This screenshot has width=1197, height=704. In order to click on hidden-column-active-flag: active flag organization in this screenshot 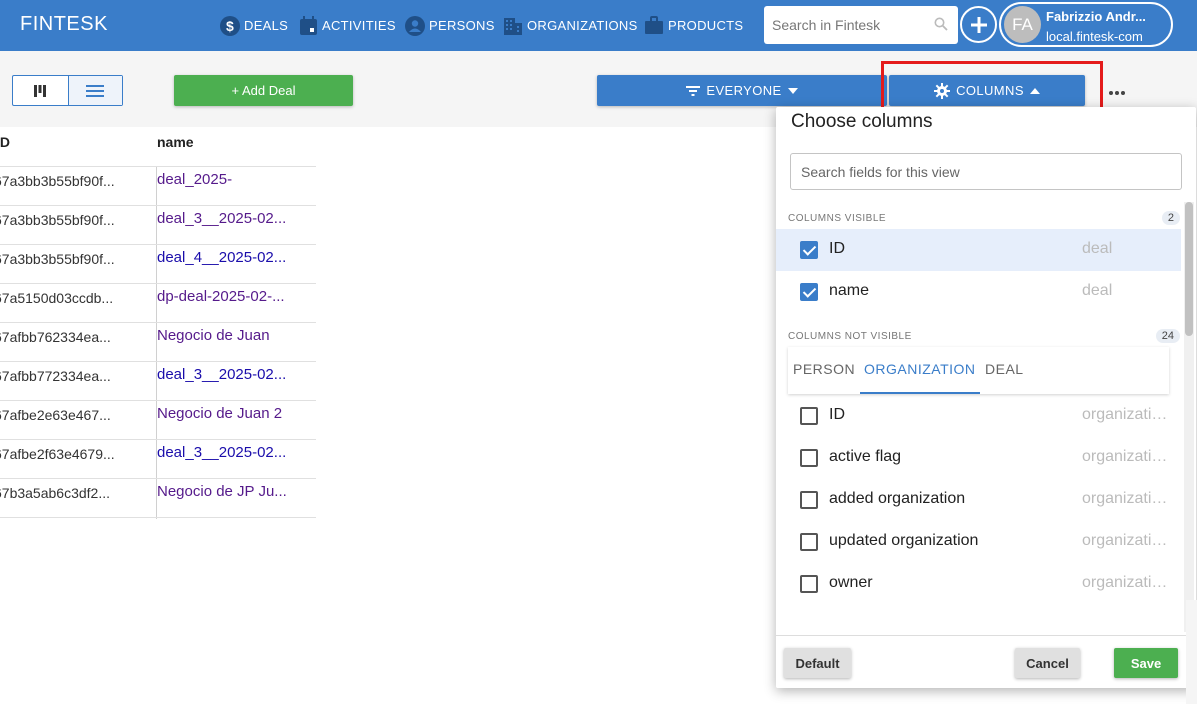, I will do `click(978, 458)`.